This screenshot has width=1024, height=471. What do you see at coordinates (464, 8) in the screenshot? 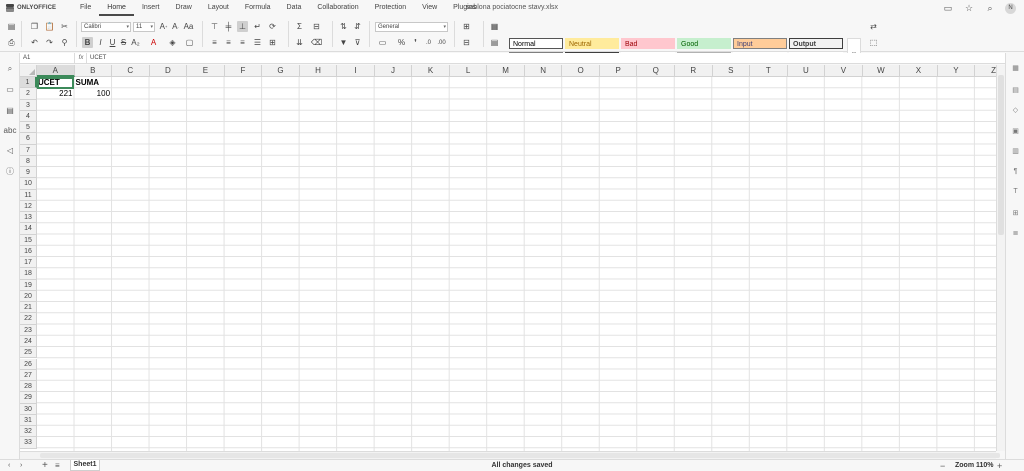
I see `menu-tab-plugins: Plugins` at bounding box center [464, 8].